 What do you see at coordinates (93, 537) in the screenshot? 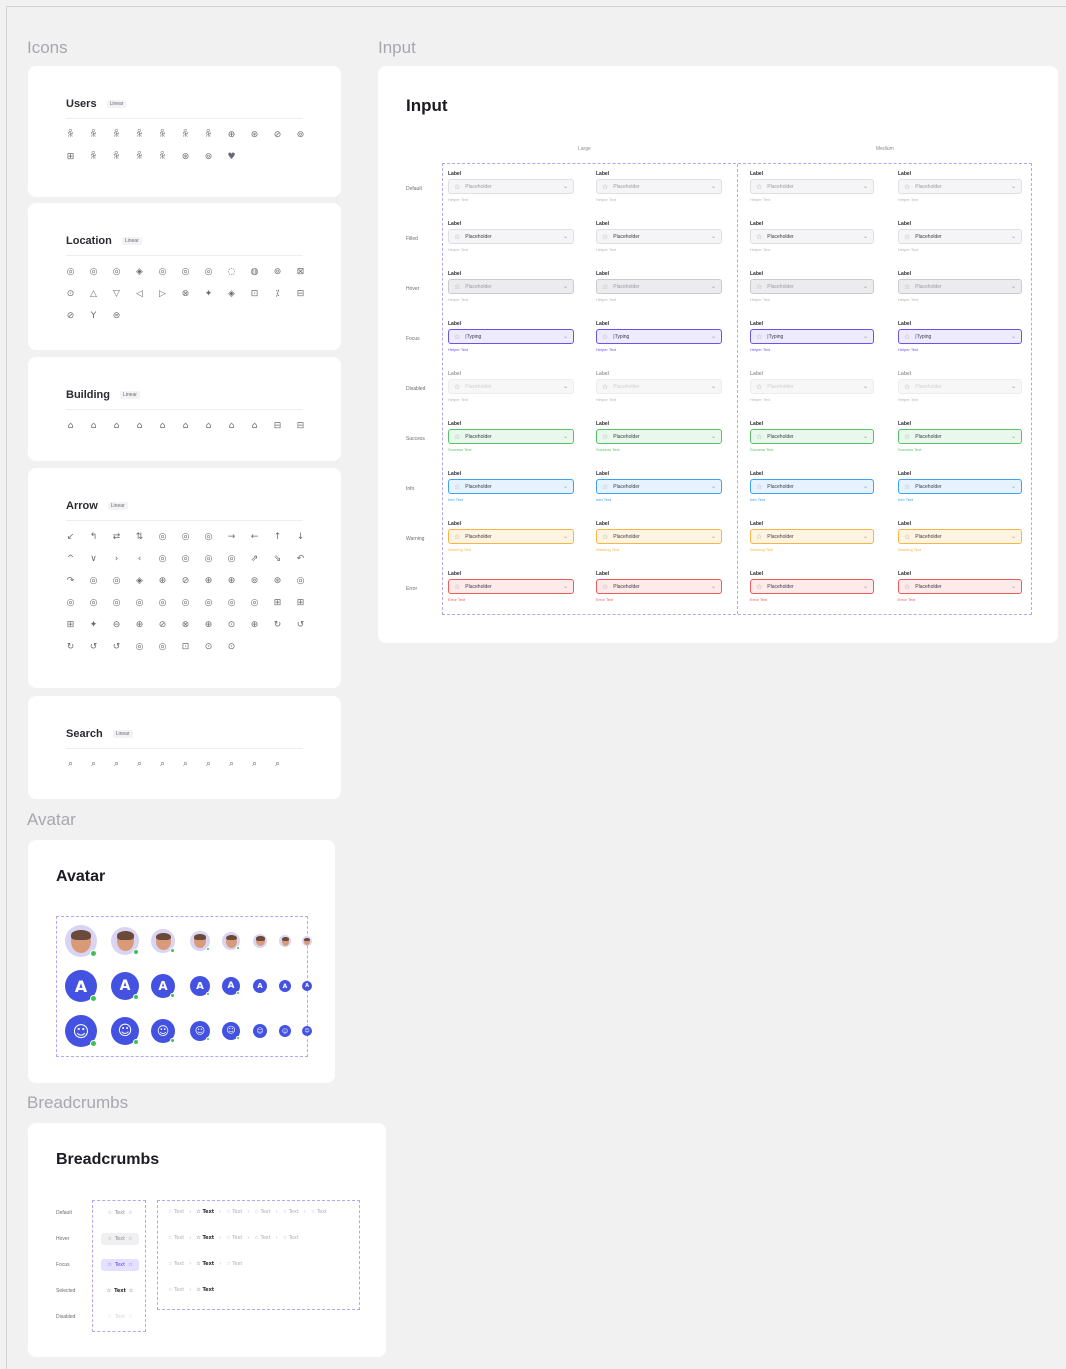
I see `arrow-icon: ↰` at bounding box center [93, 537].